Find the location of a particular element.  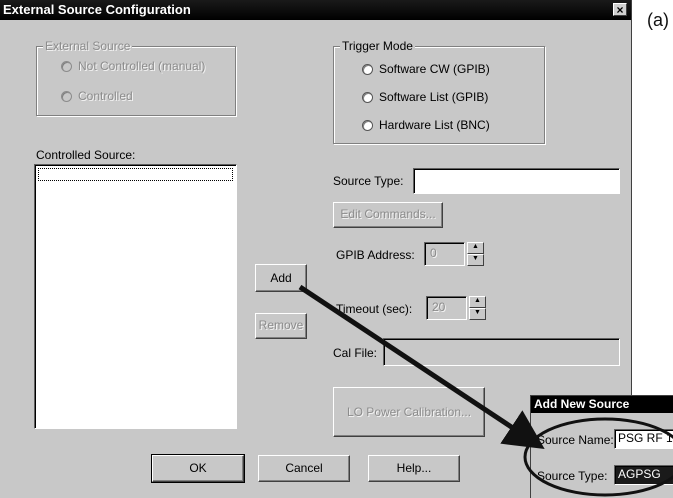

radio-software-list: Software List (GPIB) is located at coordinates (425, 97).